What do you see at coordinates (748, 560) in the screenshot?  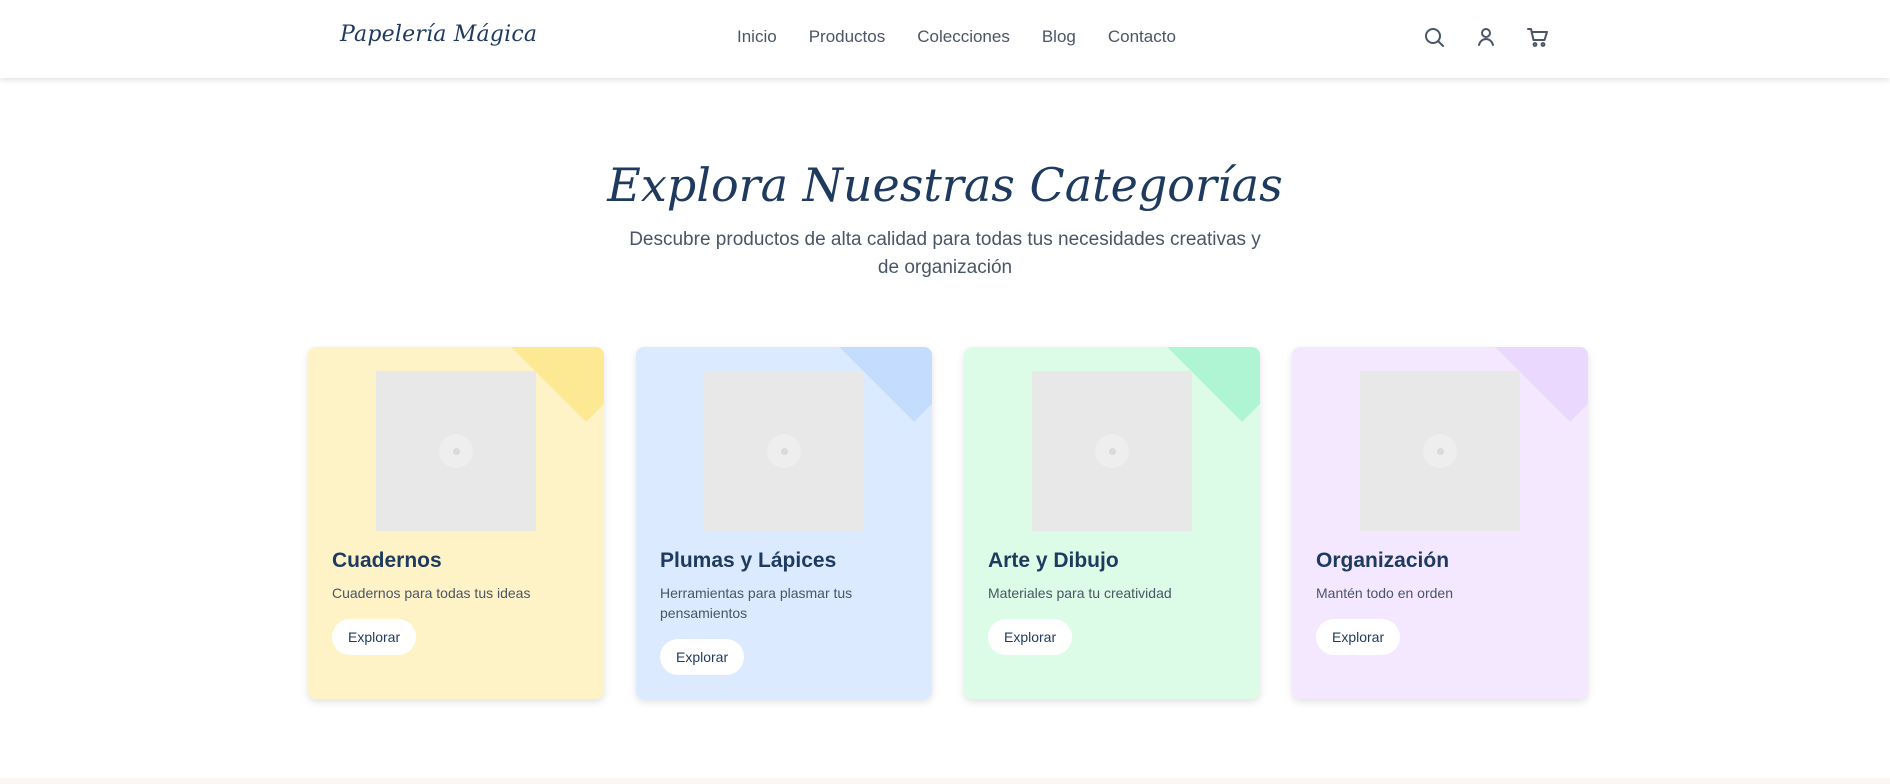 I see `category-title: Plumas y Lápices` at bounding box center [748, 560].